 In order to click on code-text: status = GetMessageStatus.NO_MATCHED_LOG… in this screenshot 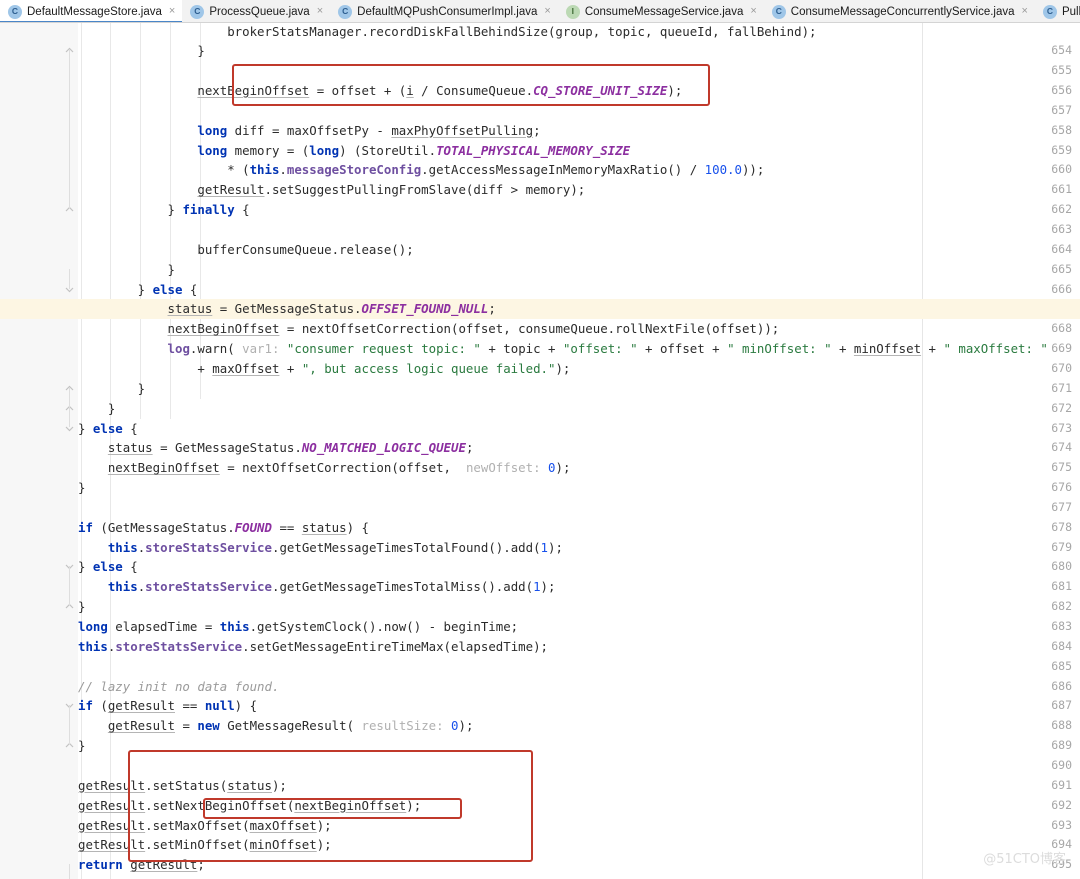, I will do `click(290, 448)`.